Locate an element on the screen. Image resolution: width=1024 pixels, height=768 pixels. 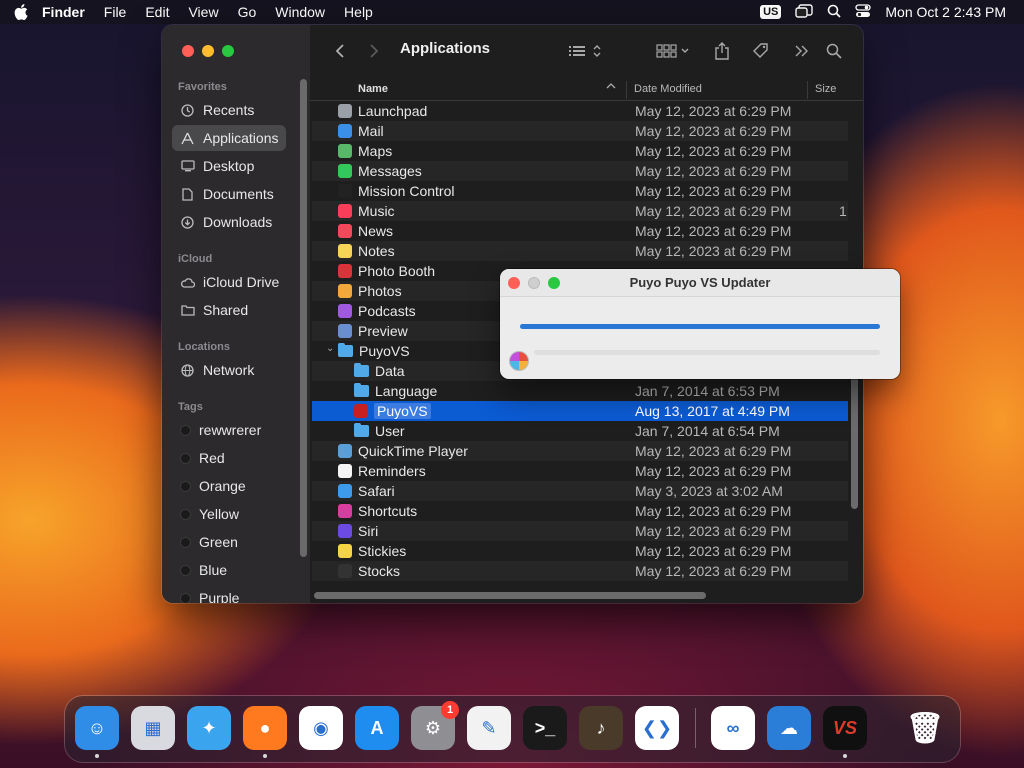
table-row: Music May 12, 2023 at 6:29 PM 1 is located at coordinates (580, 211).